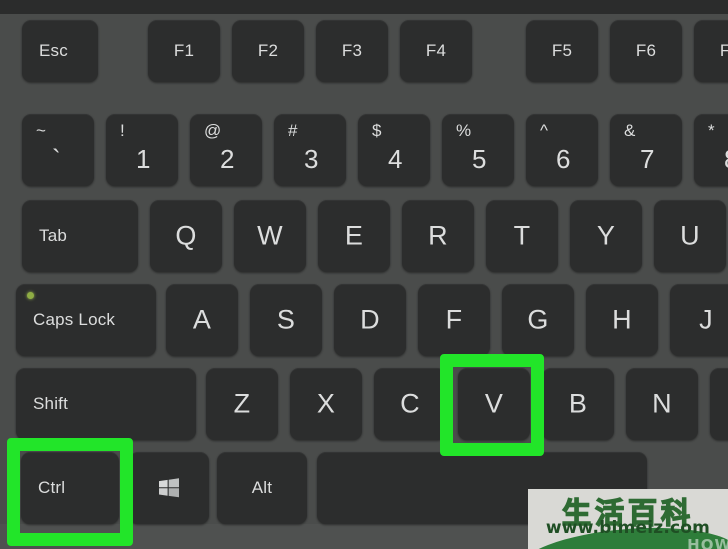 The width and height of the screenshot is (728, 549). I want to click on key-j-legend: J, so click(706, 319).